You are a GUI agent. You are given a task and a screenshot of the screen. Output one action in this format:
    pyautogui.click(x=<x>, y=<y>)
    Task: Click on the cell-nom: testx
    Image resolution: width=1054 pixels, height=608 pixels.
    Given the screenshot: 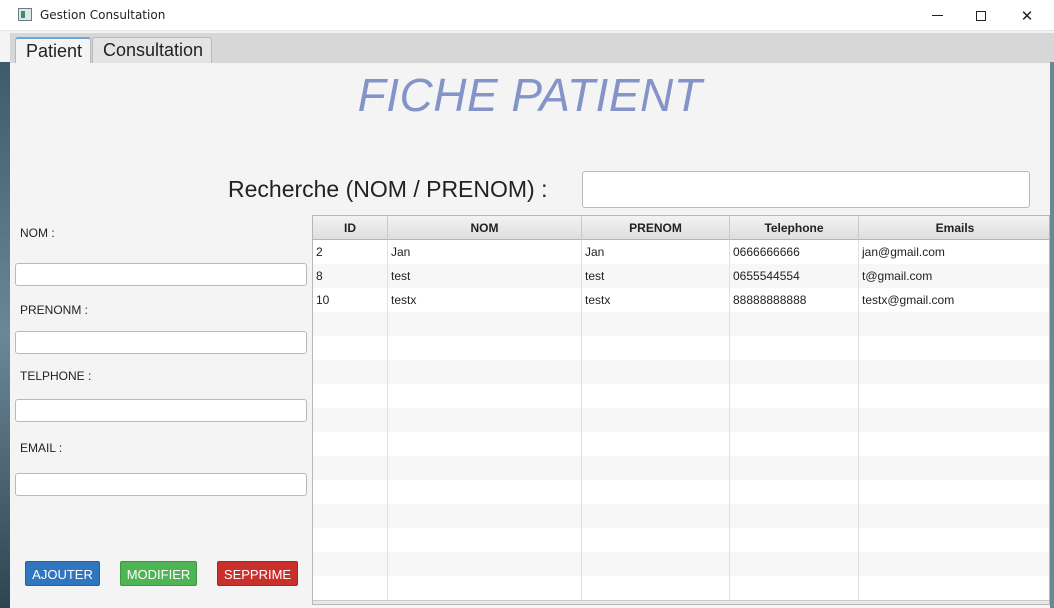 What is the action you would take?
    pyautogui.click(x=485, y=300)
    